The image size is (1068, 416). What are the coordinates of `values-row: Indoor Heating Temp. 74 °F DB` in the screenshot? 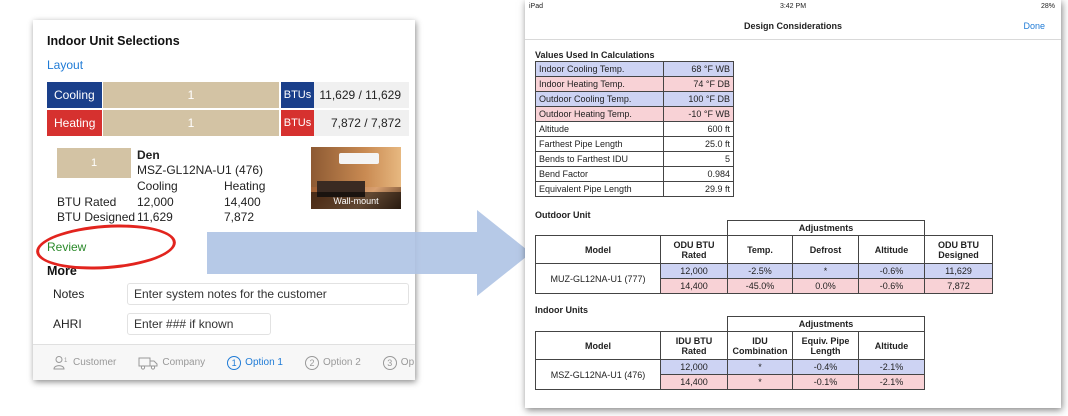 It's located at (634, 84).